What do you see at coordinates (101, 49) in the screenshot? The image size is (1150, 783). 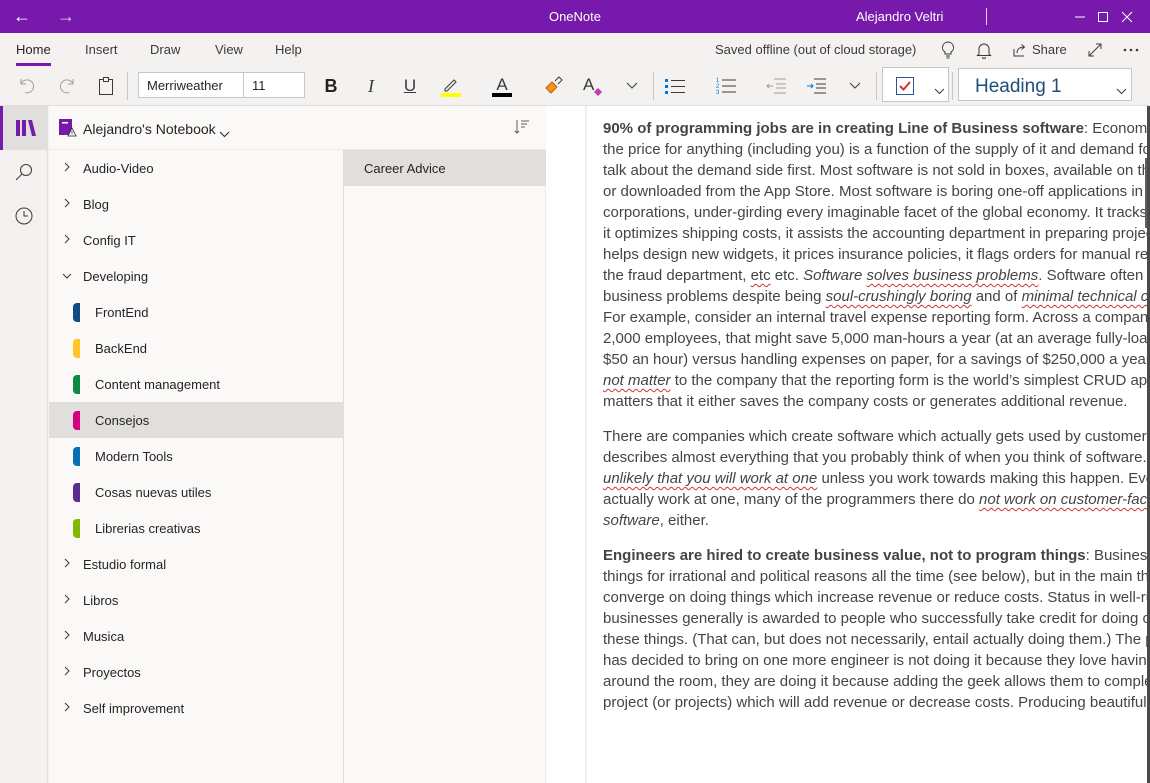 I see `tab-insert: Insert` at bounding box center [101, 49].